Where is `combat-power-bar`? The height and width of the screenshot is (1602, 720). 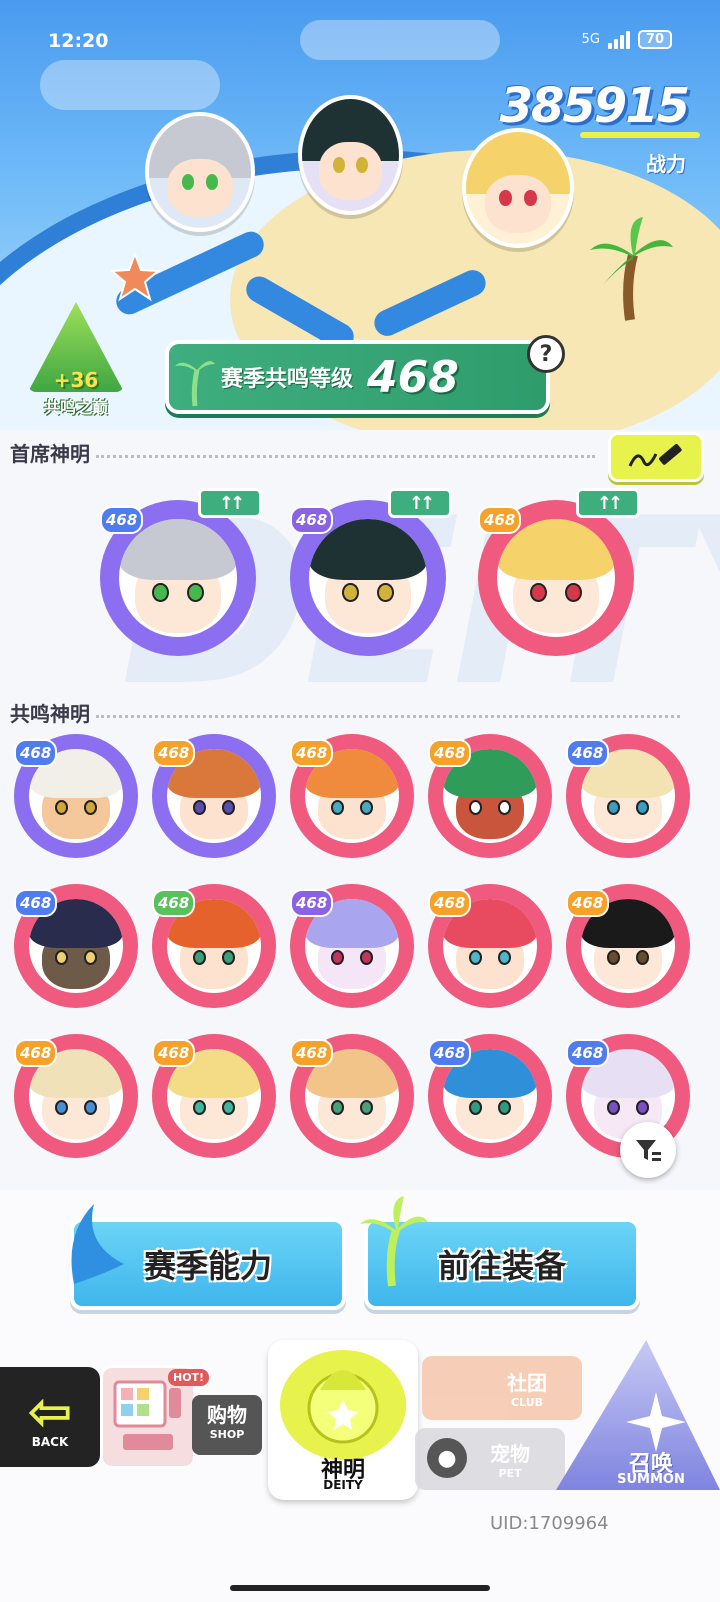
combat-power-bar is located at coordinates (640, 135).